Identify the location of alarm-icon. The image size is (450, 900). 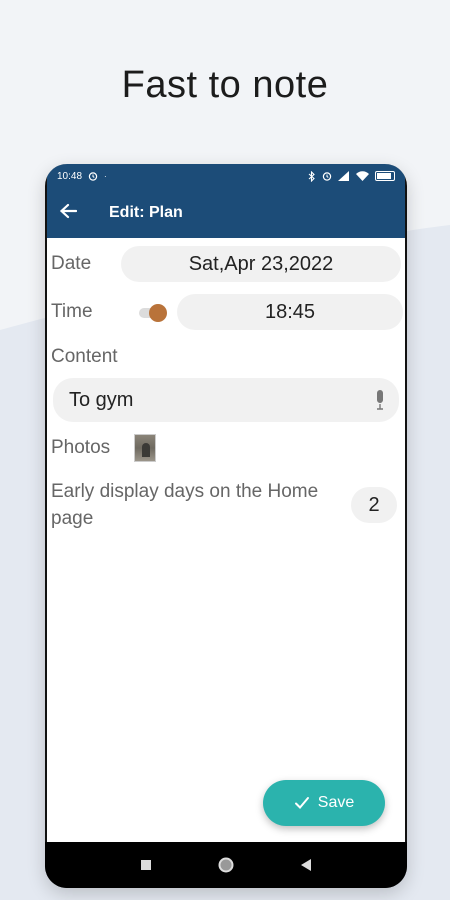
(93, 176).